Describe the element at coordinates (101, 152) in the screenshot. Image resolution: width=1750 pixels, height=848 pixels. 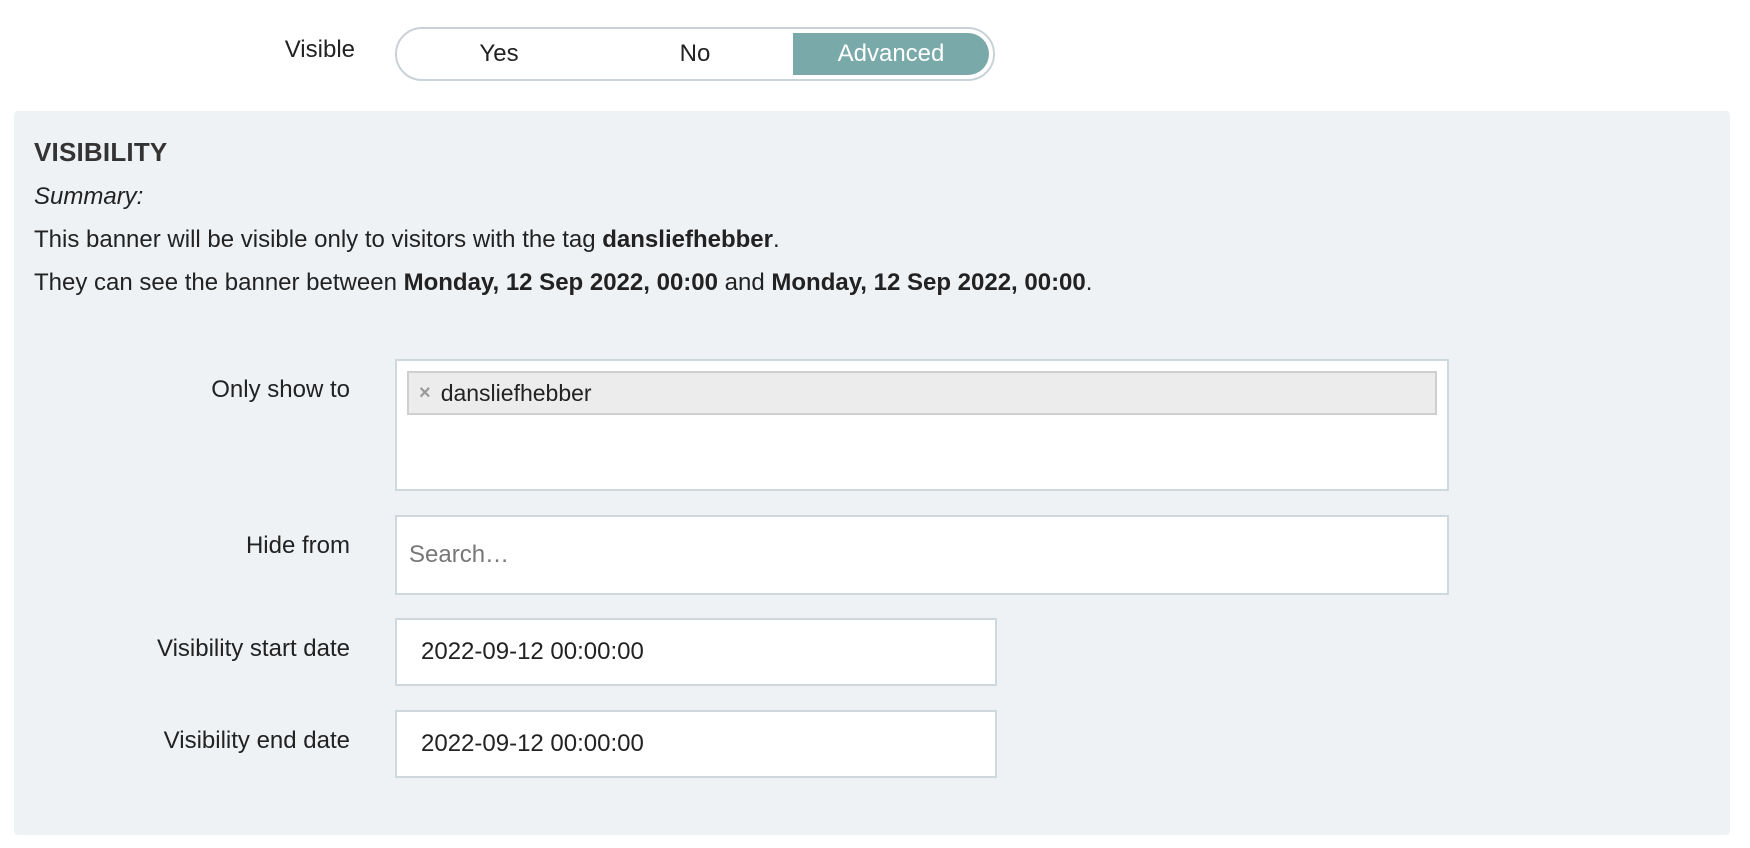
I see `panel-title: VISIBILITY` at that location.